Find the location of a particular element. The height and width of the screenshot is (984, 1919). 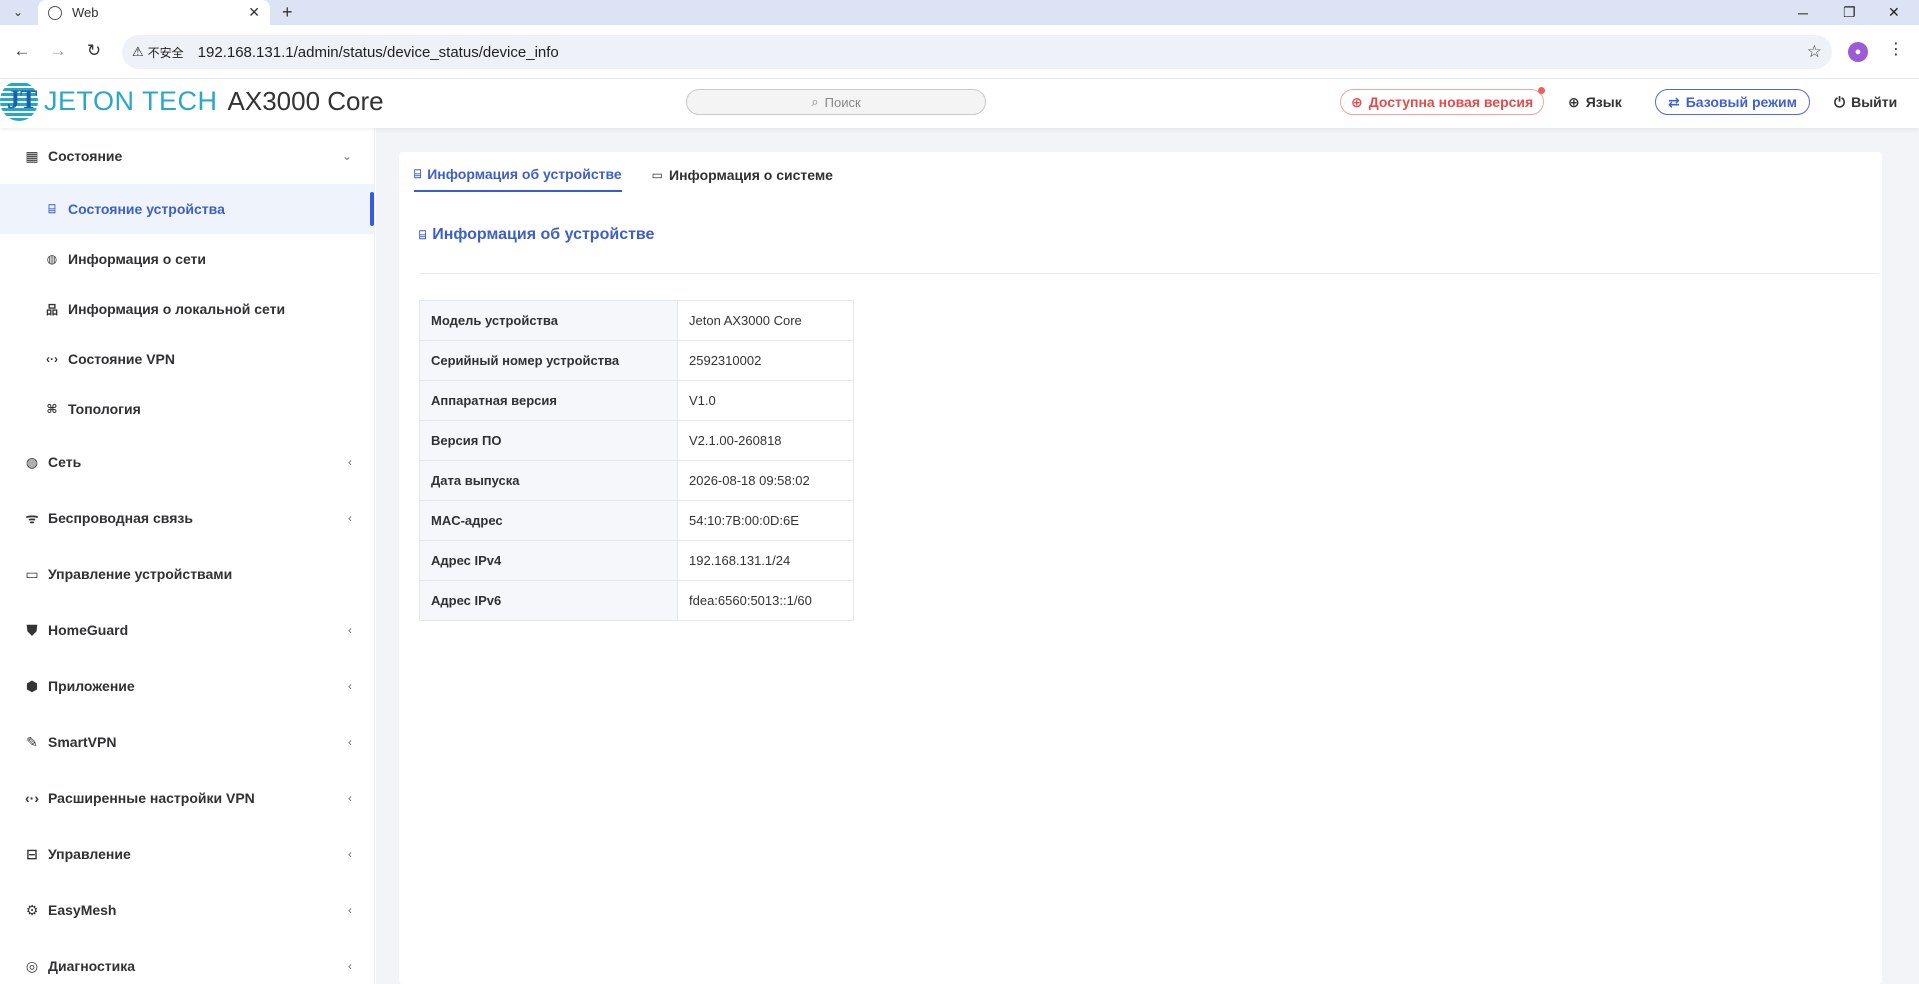

sidebar-item-lan-info: 品 Информация о локальной сети is located at coordinates (187, 309).